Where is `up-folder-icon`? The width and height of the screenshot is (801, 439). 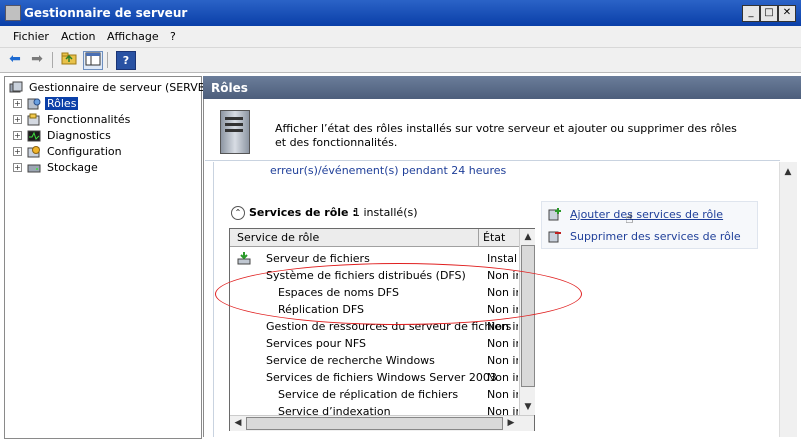
up-folder-icon is located at coordinates (69, 59).